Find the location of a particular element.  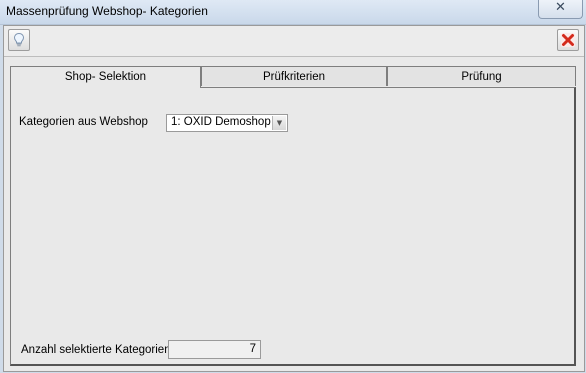

tab-shop-selektion: Shop- Selektion is located at coordinates (105, 77).